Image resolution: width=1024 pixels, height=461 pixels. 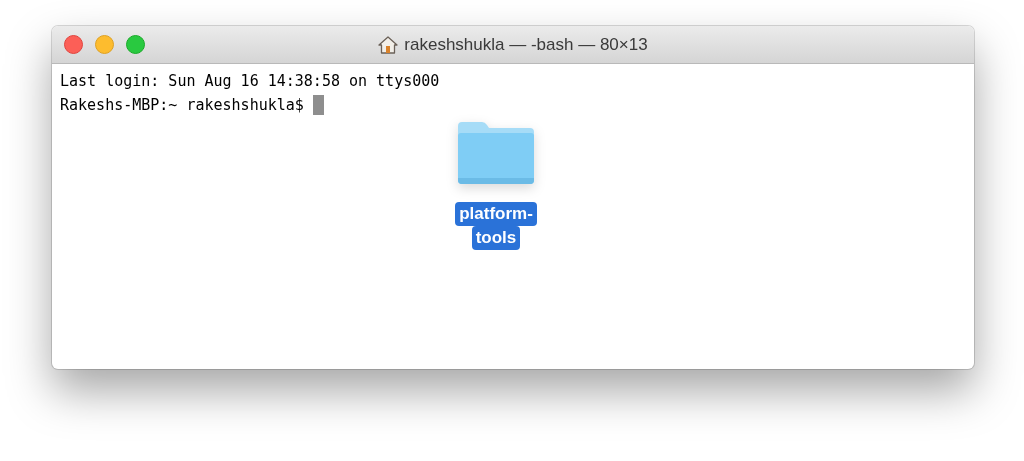 I want to click on folder-label: platform-, so click(x=496, y=214).